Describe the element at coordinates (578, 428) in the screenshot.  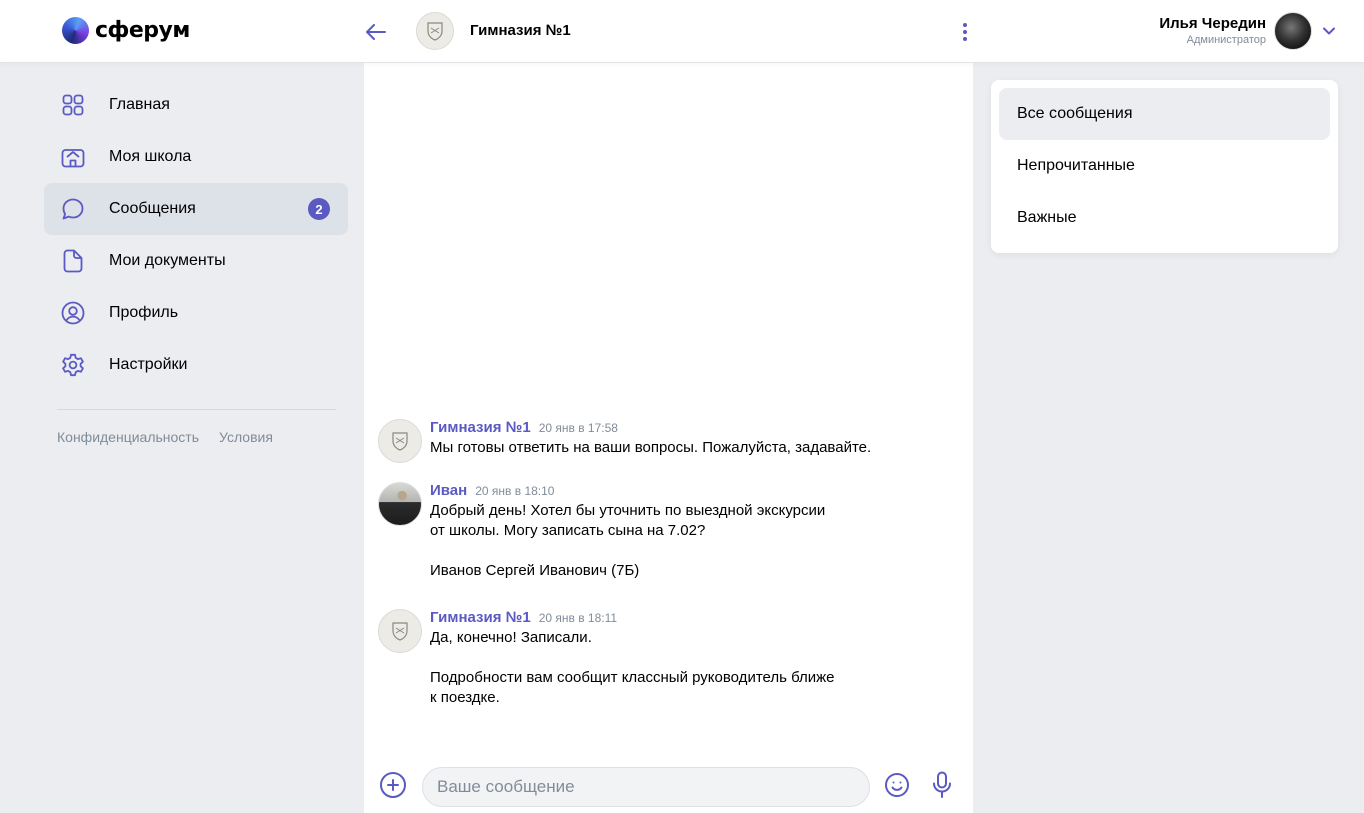
I see `message-time: 20 янв в 17:58` at that location.